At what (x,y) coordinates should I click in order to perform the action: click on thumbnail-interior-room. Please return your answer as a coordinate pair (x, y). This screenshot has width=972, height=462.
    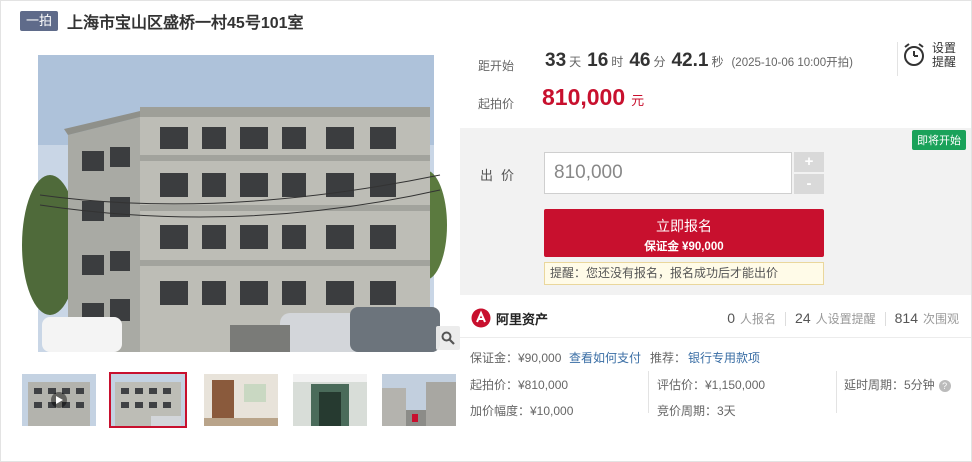
    Looking at the image, I should click on (241, 400).